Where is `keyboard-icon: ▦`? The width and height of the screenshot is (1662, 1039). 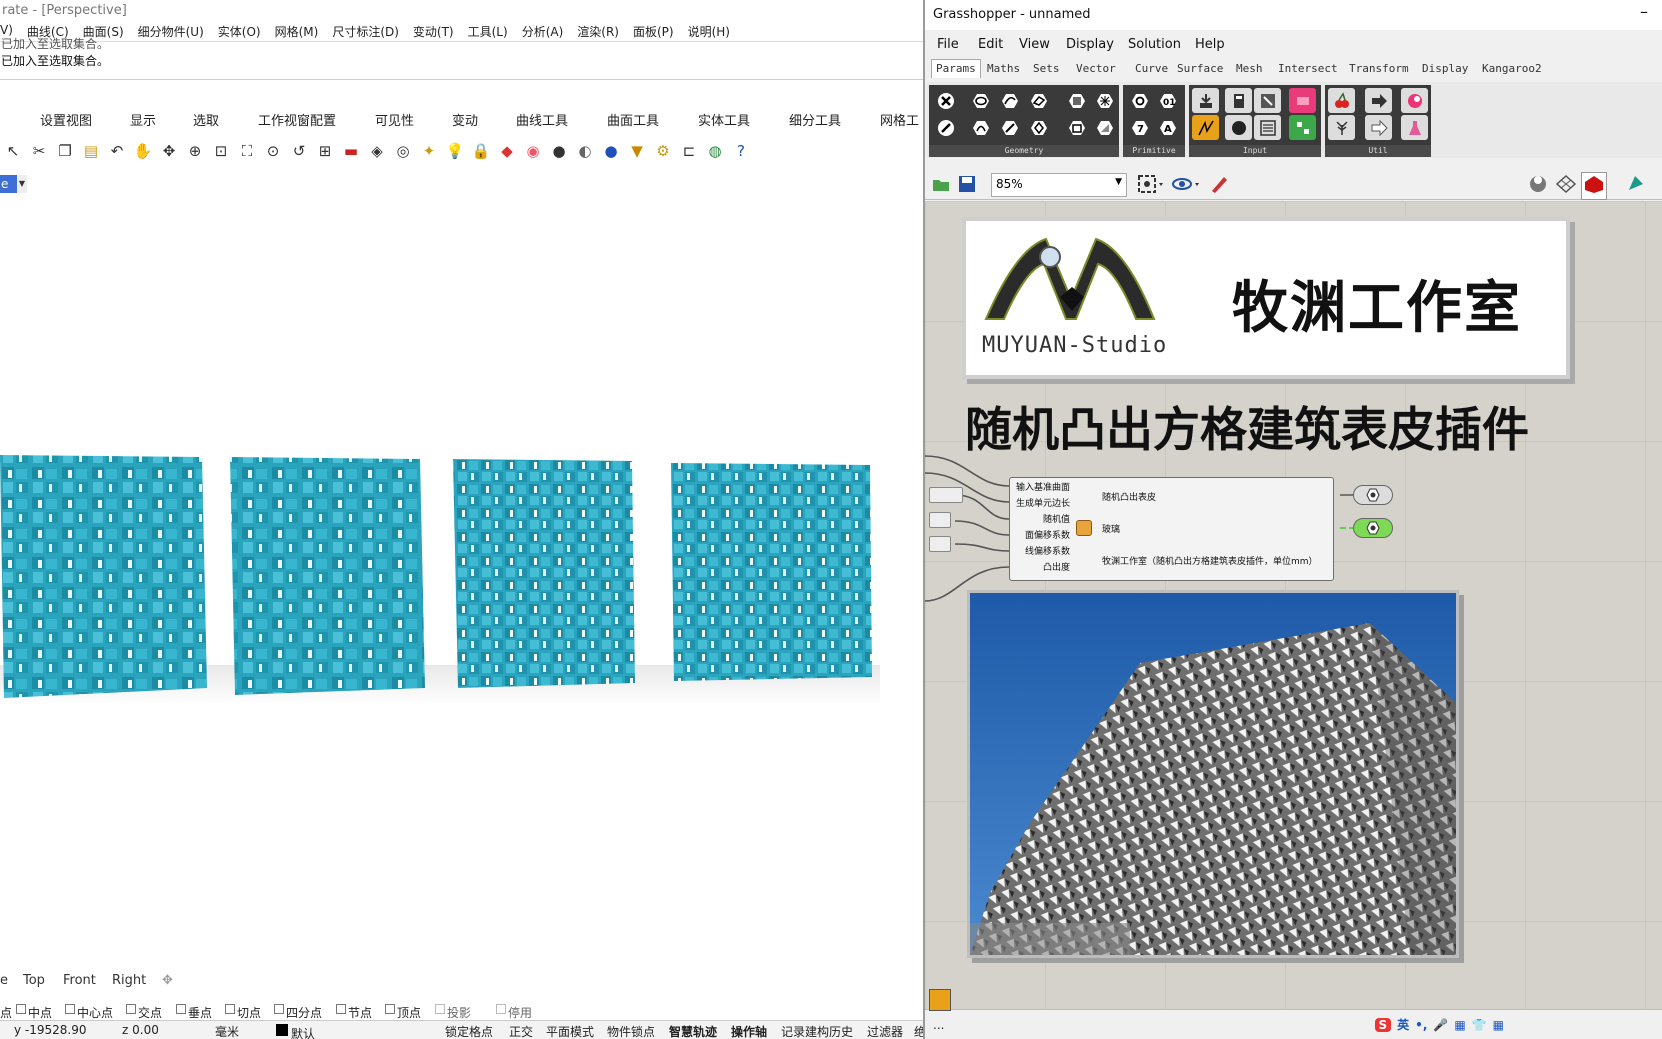
keyboard-icon: ▦ is located at coordinates (1459, 1025).